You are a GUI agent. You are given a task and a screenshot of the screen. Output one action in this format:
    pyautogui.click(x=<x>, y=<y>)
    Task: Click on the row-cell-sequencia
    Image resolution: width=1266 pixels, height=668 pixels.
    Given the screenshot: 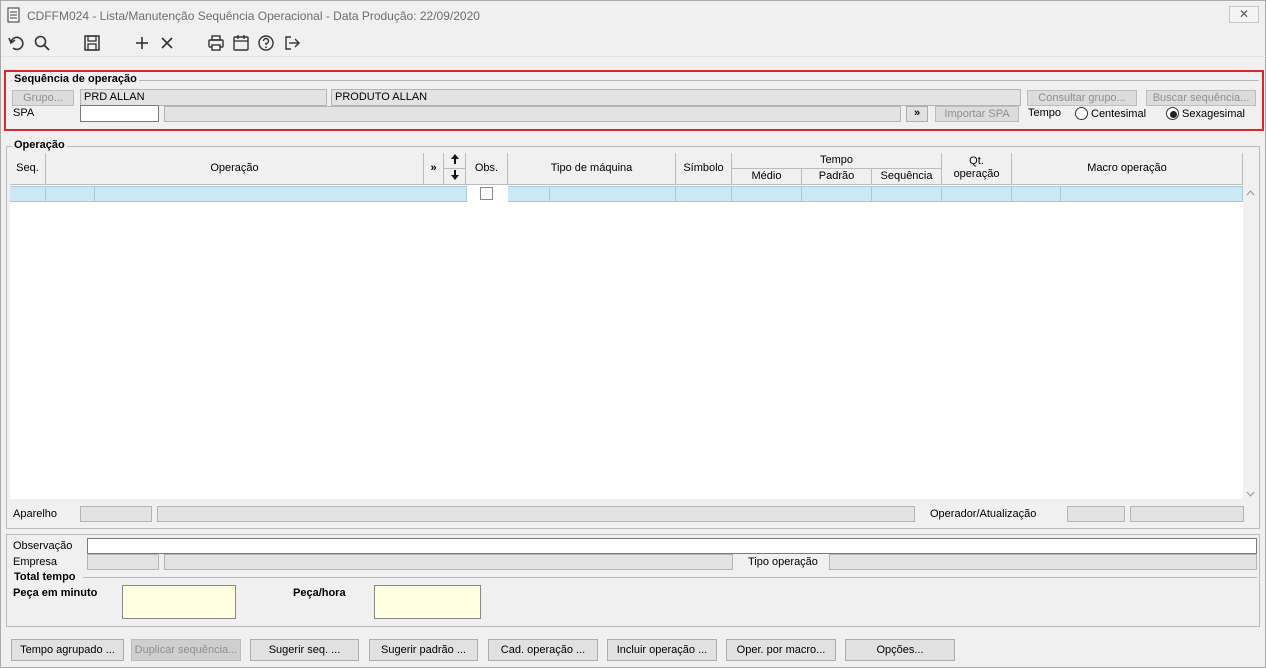 What is the action you would take?
    pyautogui.click(x=907, y=194)
    